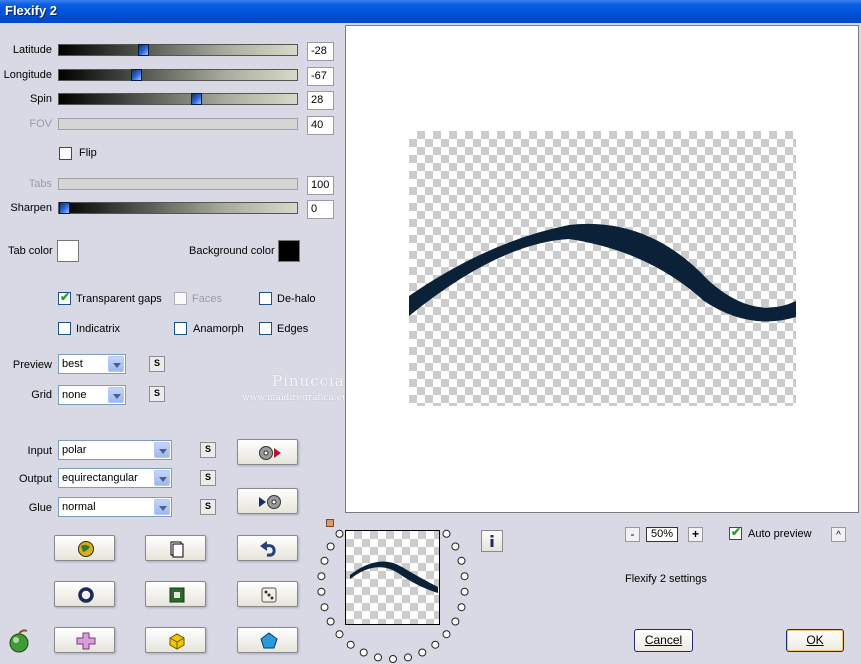  I want to click on glue-s-button: S, so click(208, 507).